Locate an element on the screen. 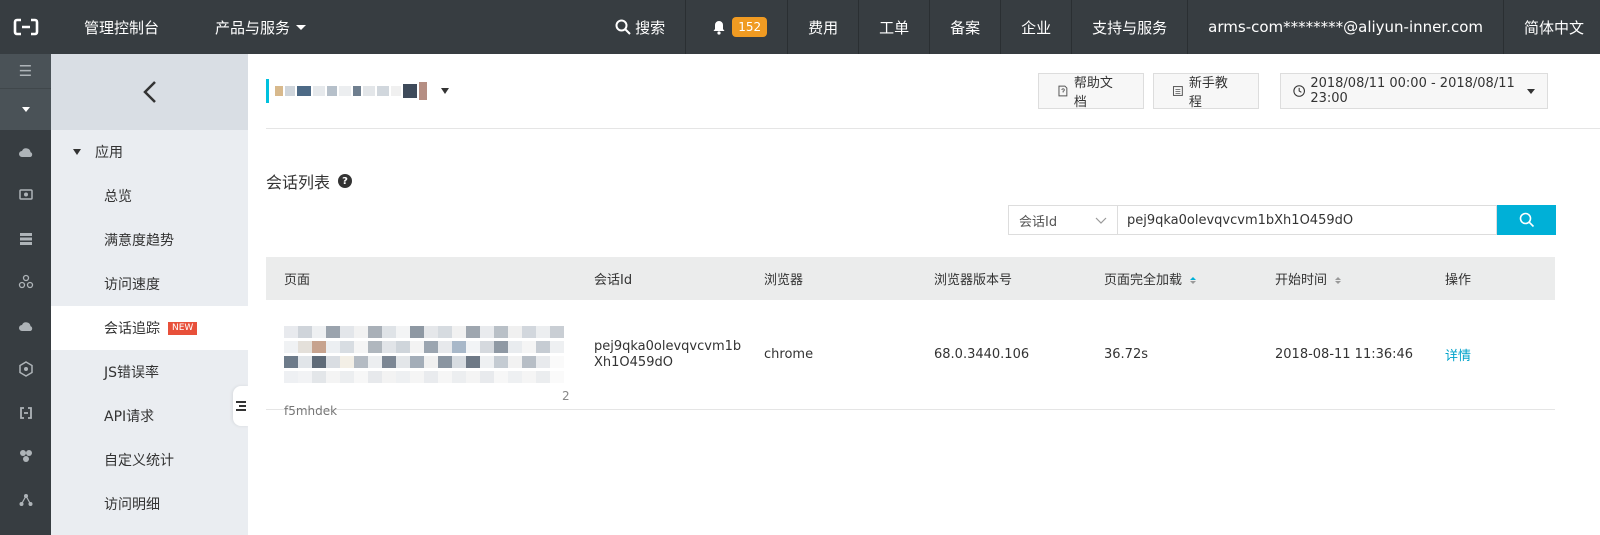 The width and height of the screenshot is (1600, 535). sidebar-item-speed: 访问速度 is located at coordinates (149, 284).